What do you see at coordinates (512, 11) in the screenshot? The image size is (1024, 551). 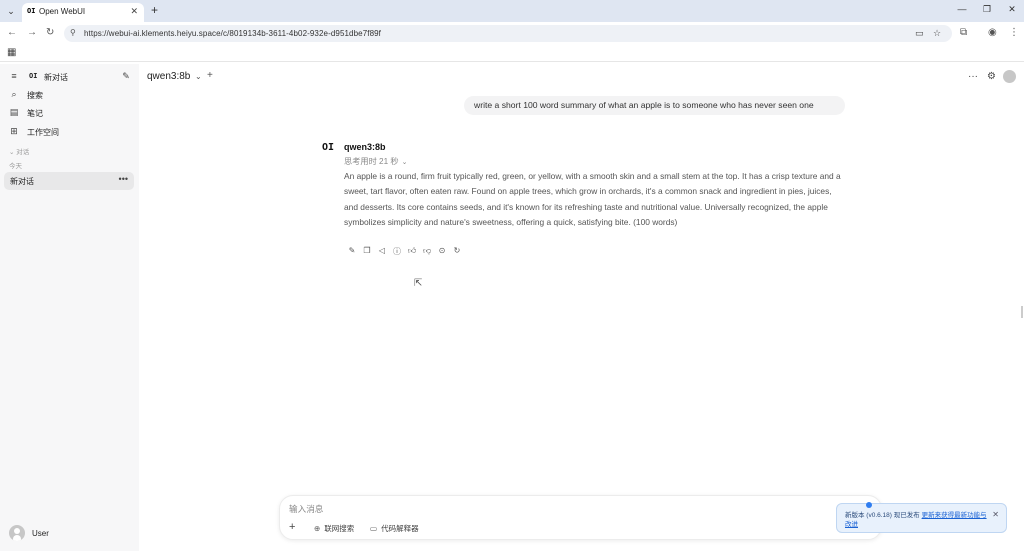 I see `browser-tabbar: ⌄ OI Open WebUI ✕ + — ❐ ✕` at bounding box center [512, 11].